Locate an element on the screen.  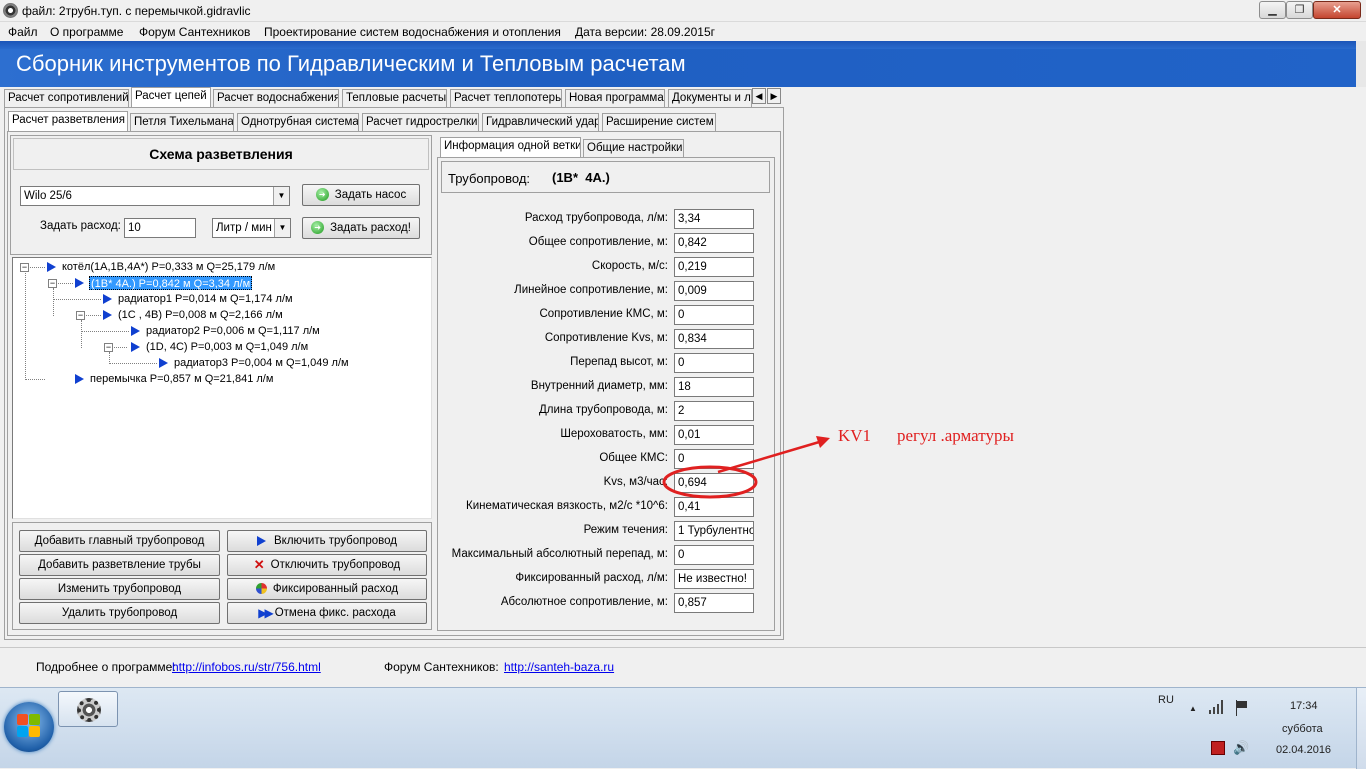
scheme-title: Схема разветвления is located at coordinates (221, 154).